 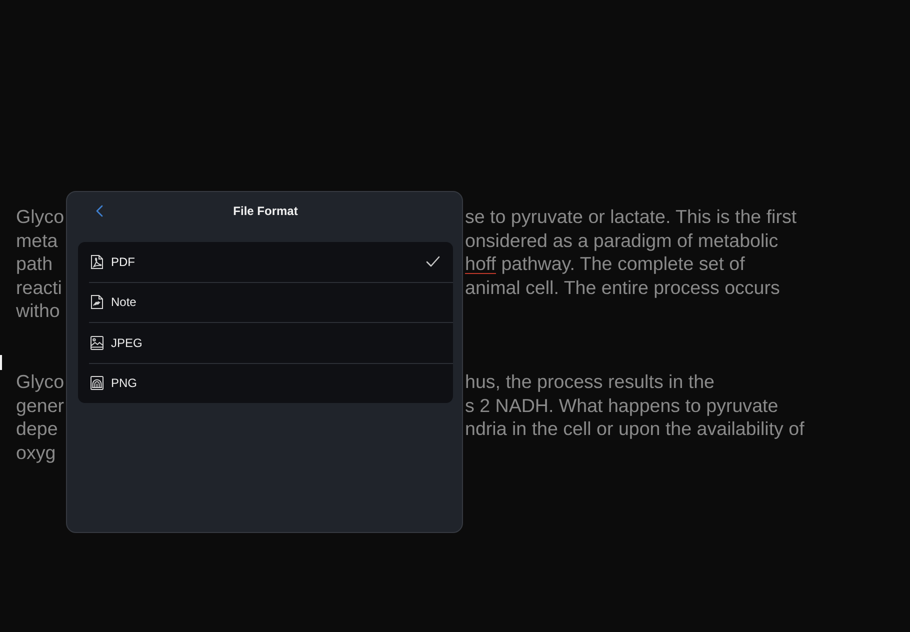 What do you see at coordinates (265, 342) in the screenshot?
I see `format-option: JPEG` at bounding box center [265, 342].